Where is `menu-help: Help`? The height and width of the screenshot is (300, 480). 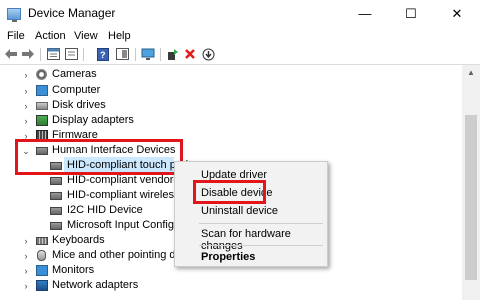
menu-help: Help is located at coordinates (119, 36).